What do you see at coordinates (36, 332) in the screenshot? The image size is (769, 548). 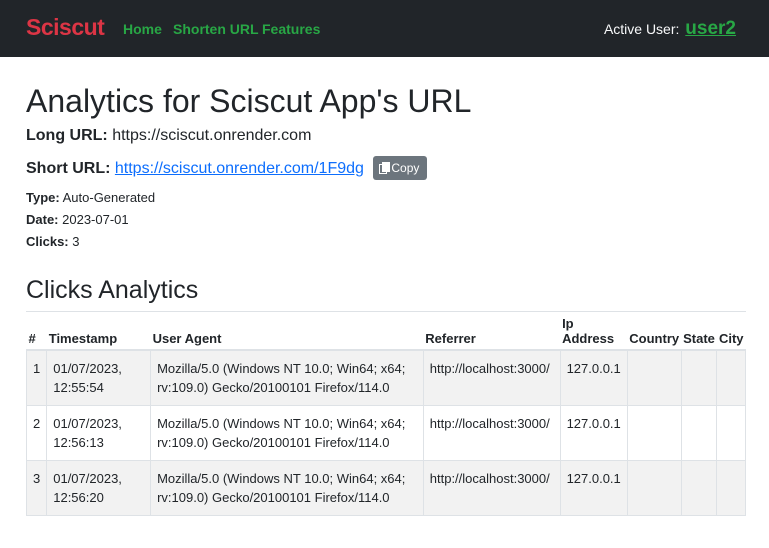 I see `col-num: #` at bounding box center [36, 332].